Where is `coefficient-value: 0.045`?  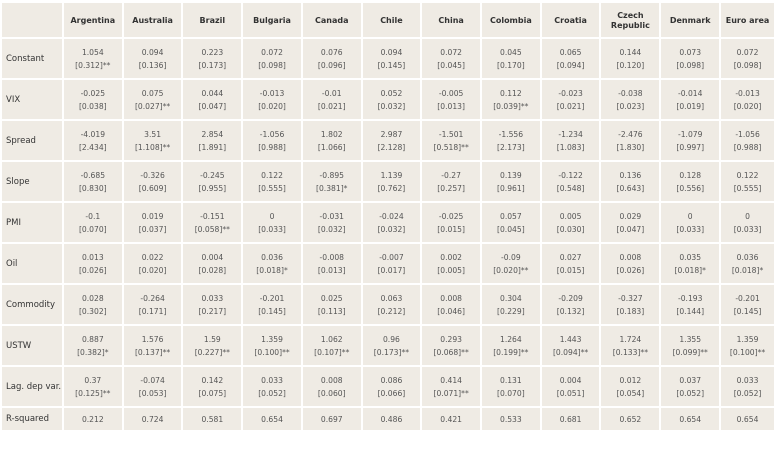
coefficient-value: 0.045 is located at coordinates (510, 52).